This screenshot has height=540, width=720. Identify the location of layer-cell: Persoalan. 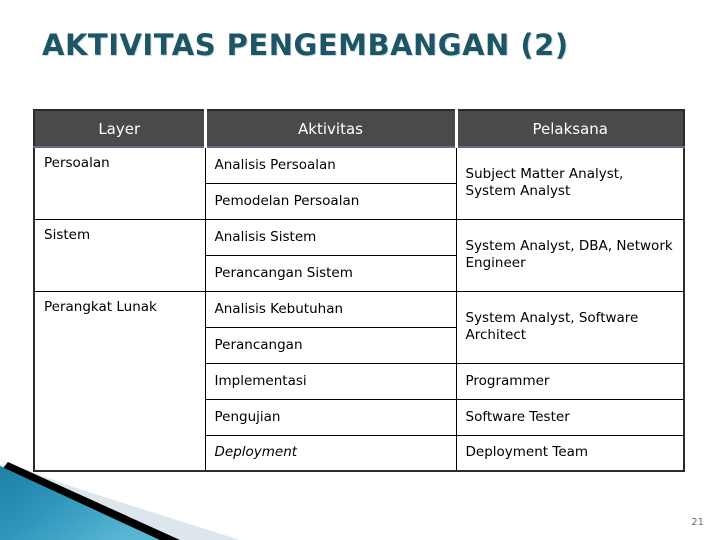
(119, 183).